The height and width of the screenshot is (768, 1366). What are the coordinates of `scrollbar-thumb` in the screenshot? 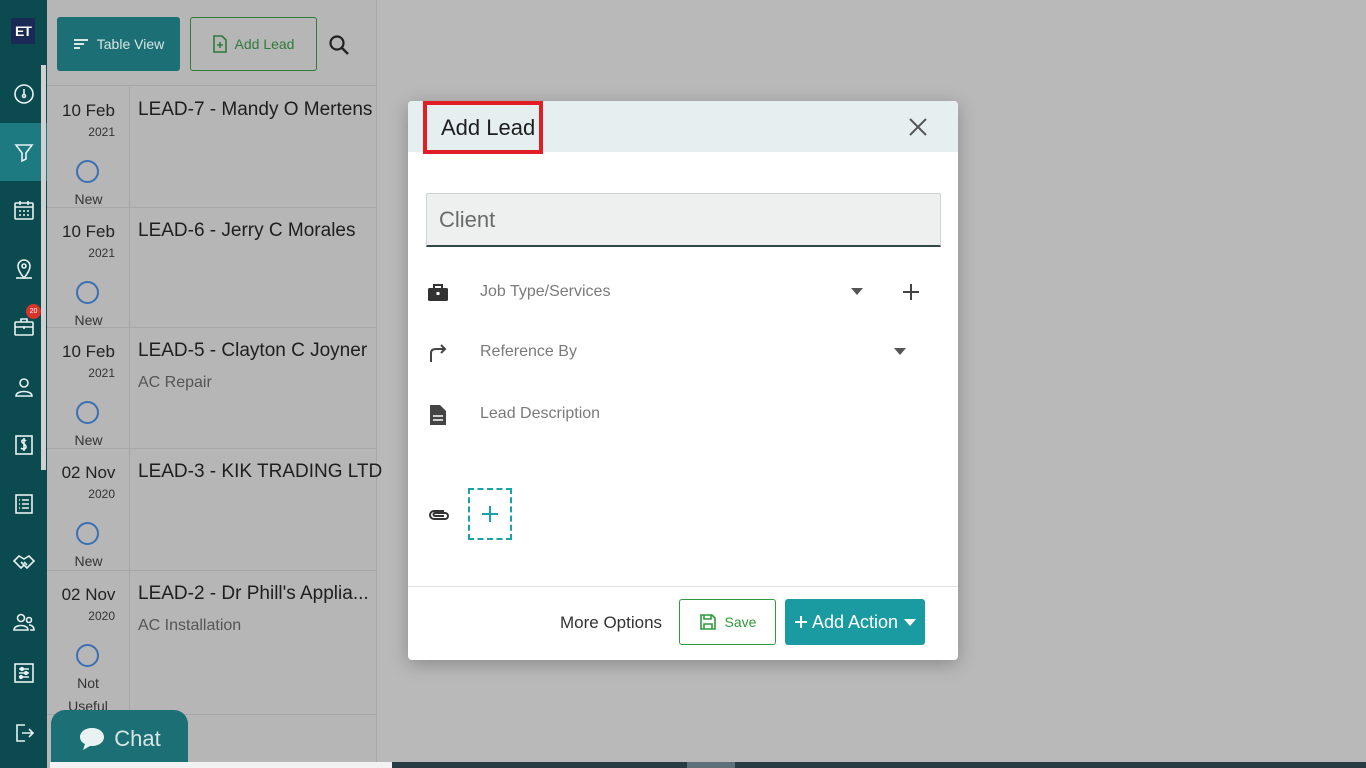 It's located at (711, 765).